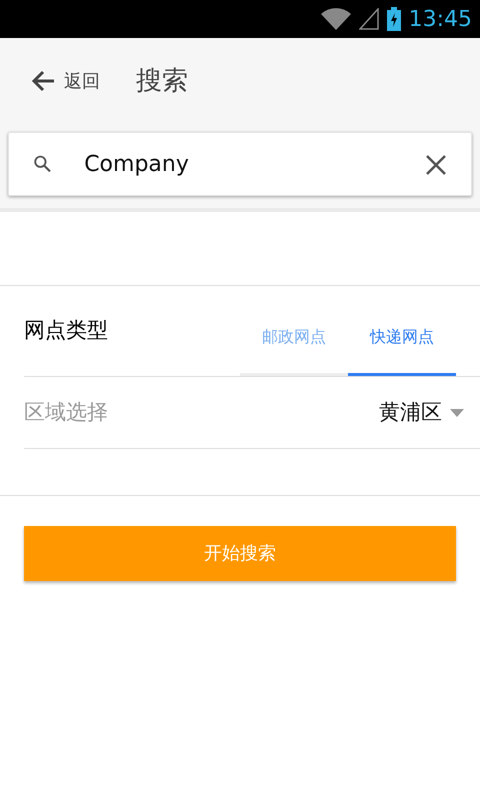 Image resolution: width=480 pixels, height=800 pixels. I want to click on page-title: 搜索, so click(162, 81).